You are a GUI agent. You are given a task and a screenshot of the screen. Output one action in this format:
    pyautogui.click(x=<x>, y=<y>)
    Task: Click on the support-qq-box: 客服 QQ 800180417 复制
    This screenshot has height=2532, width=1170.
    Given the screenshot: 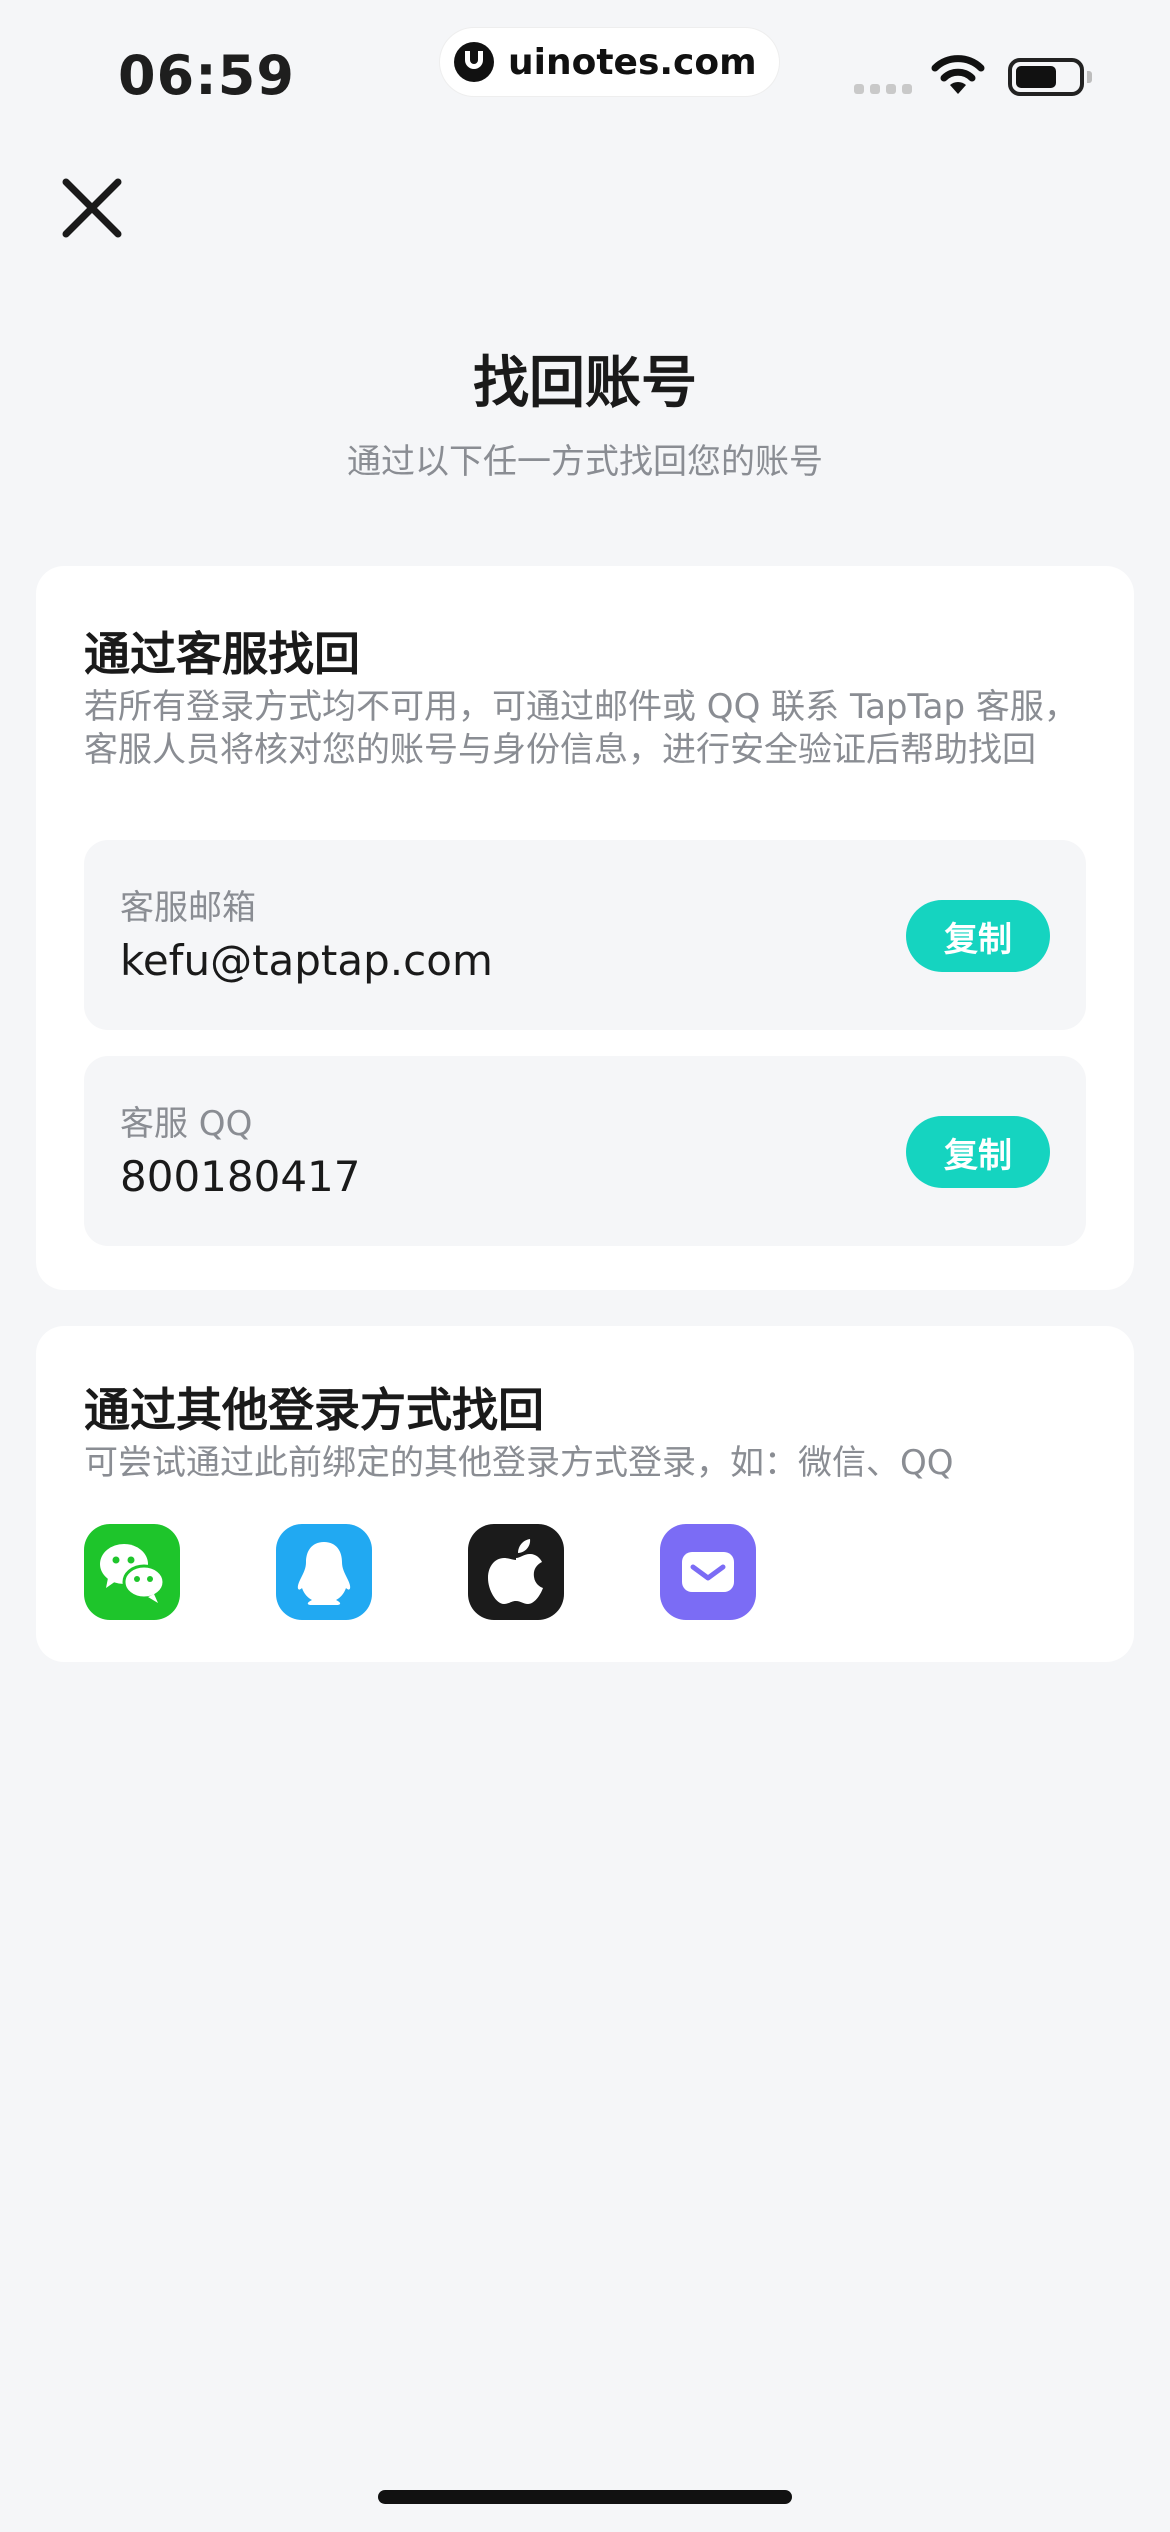 What is the action you would take?
    pyautogui.click(x=585, y=1151)
    